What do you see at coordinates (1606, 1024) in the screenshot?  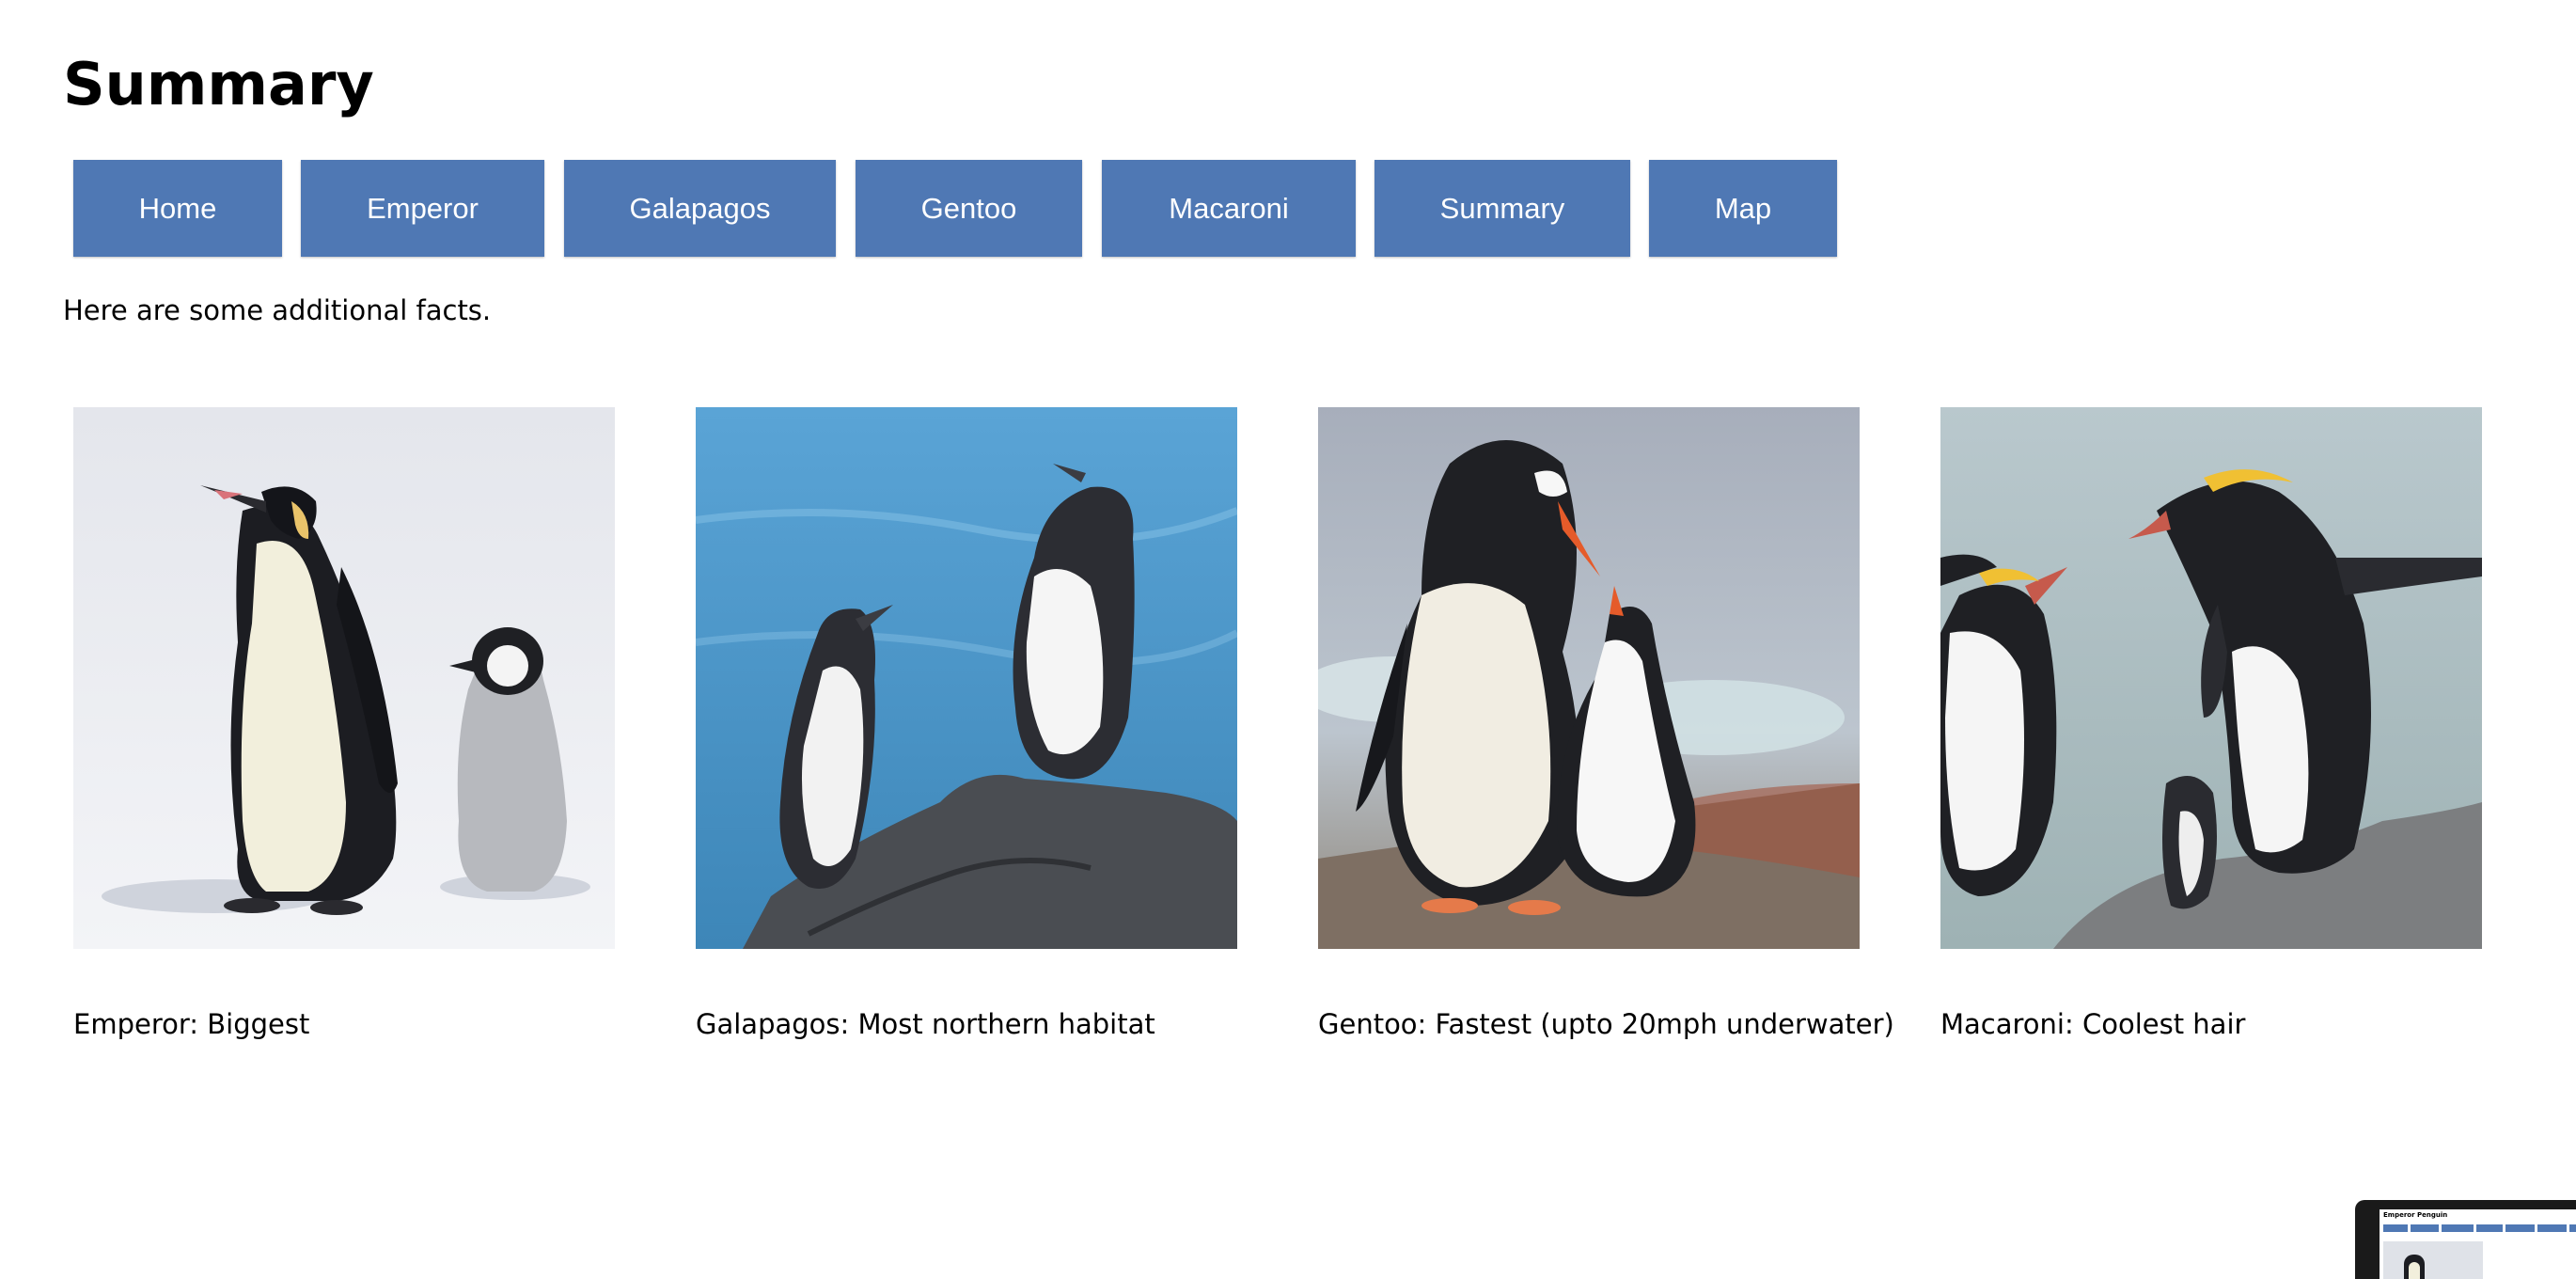 I see `fact-caption-gentoo: Gentoo: Fastest (upto 20mph underwater)` at bounding box center [1606, 1024].